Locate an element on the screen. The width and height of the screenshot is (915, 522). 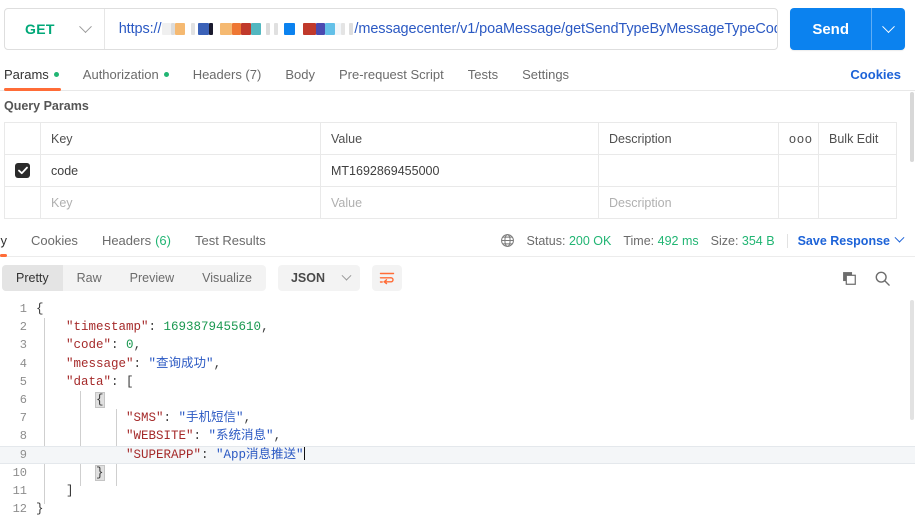
response-tab-ody: ody is located at coordinates (9, 241).